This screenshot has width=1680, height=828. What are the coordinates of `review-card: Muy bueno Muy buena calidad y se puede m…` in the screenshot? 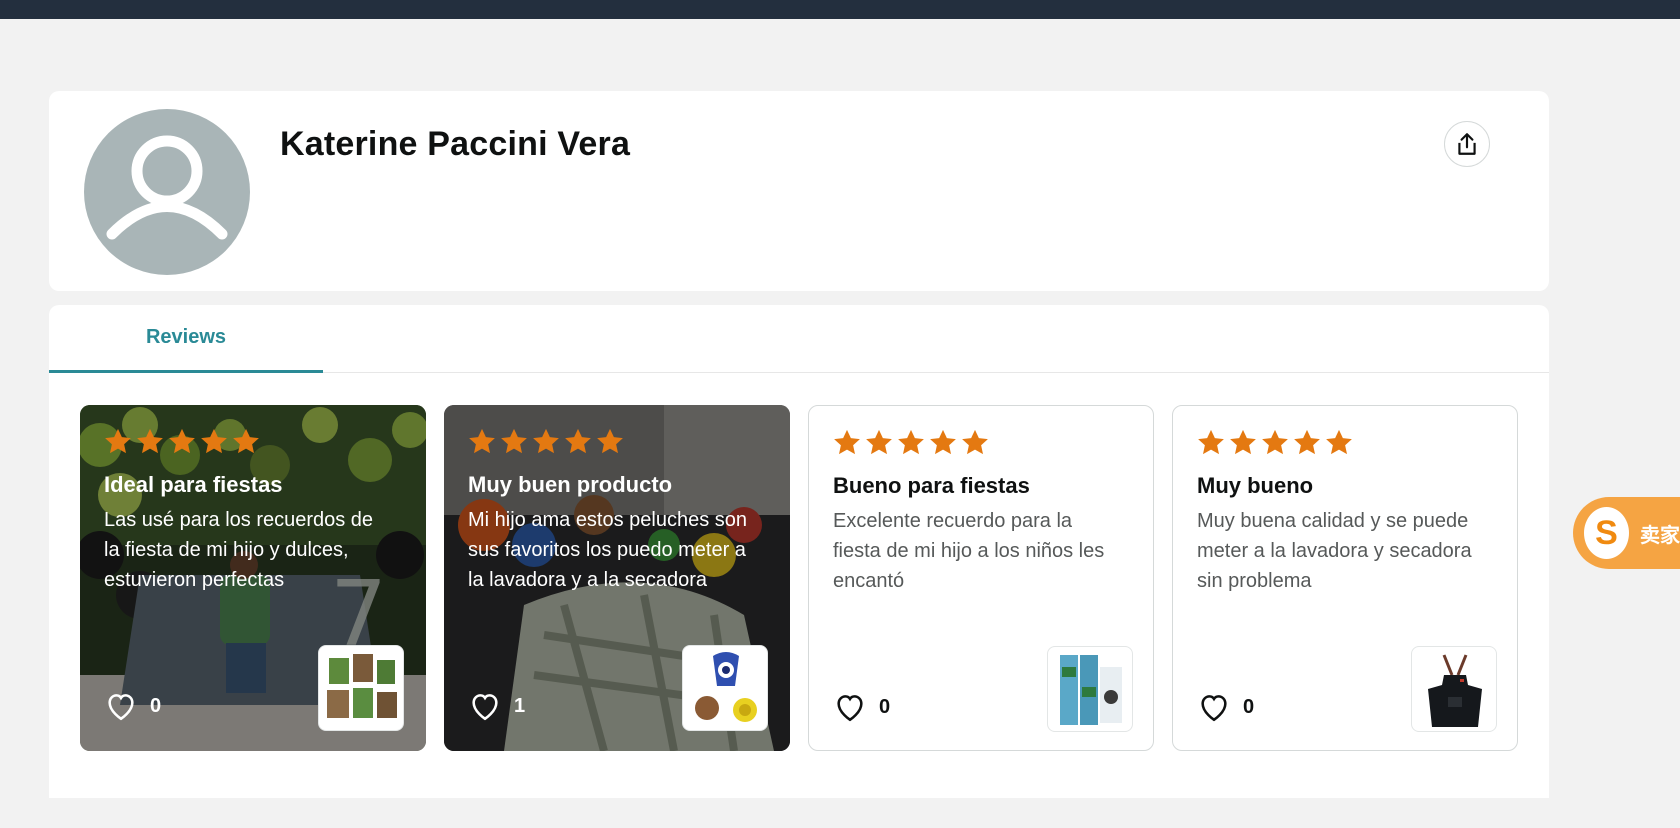 It's located at (1345, 578).